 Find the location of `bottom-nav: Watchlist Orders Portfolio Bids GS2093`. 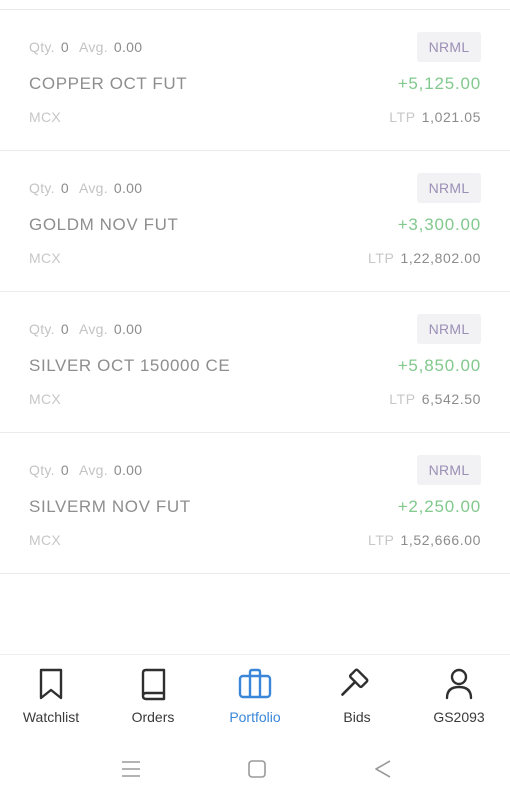

bottom-nav: Watchlist Orders Portfolio Bids GS2093 is located at coordinates (255, 696).